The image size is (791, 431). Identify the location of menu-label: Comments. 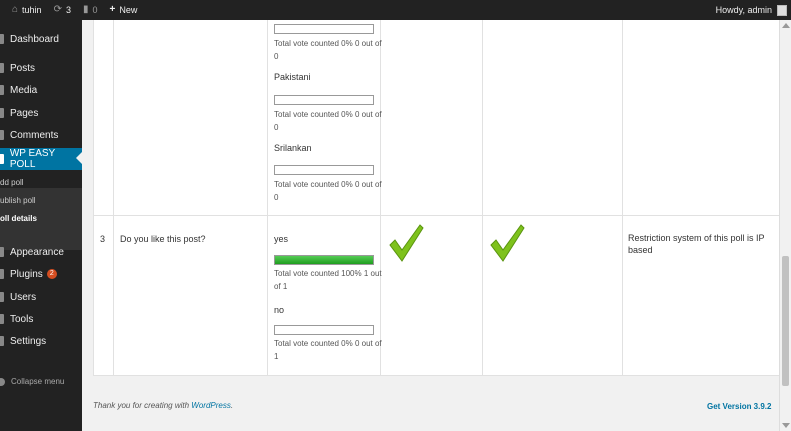
(34, 135).